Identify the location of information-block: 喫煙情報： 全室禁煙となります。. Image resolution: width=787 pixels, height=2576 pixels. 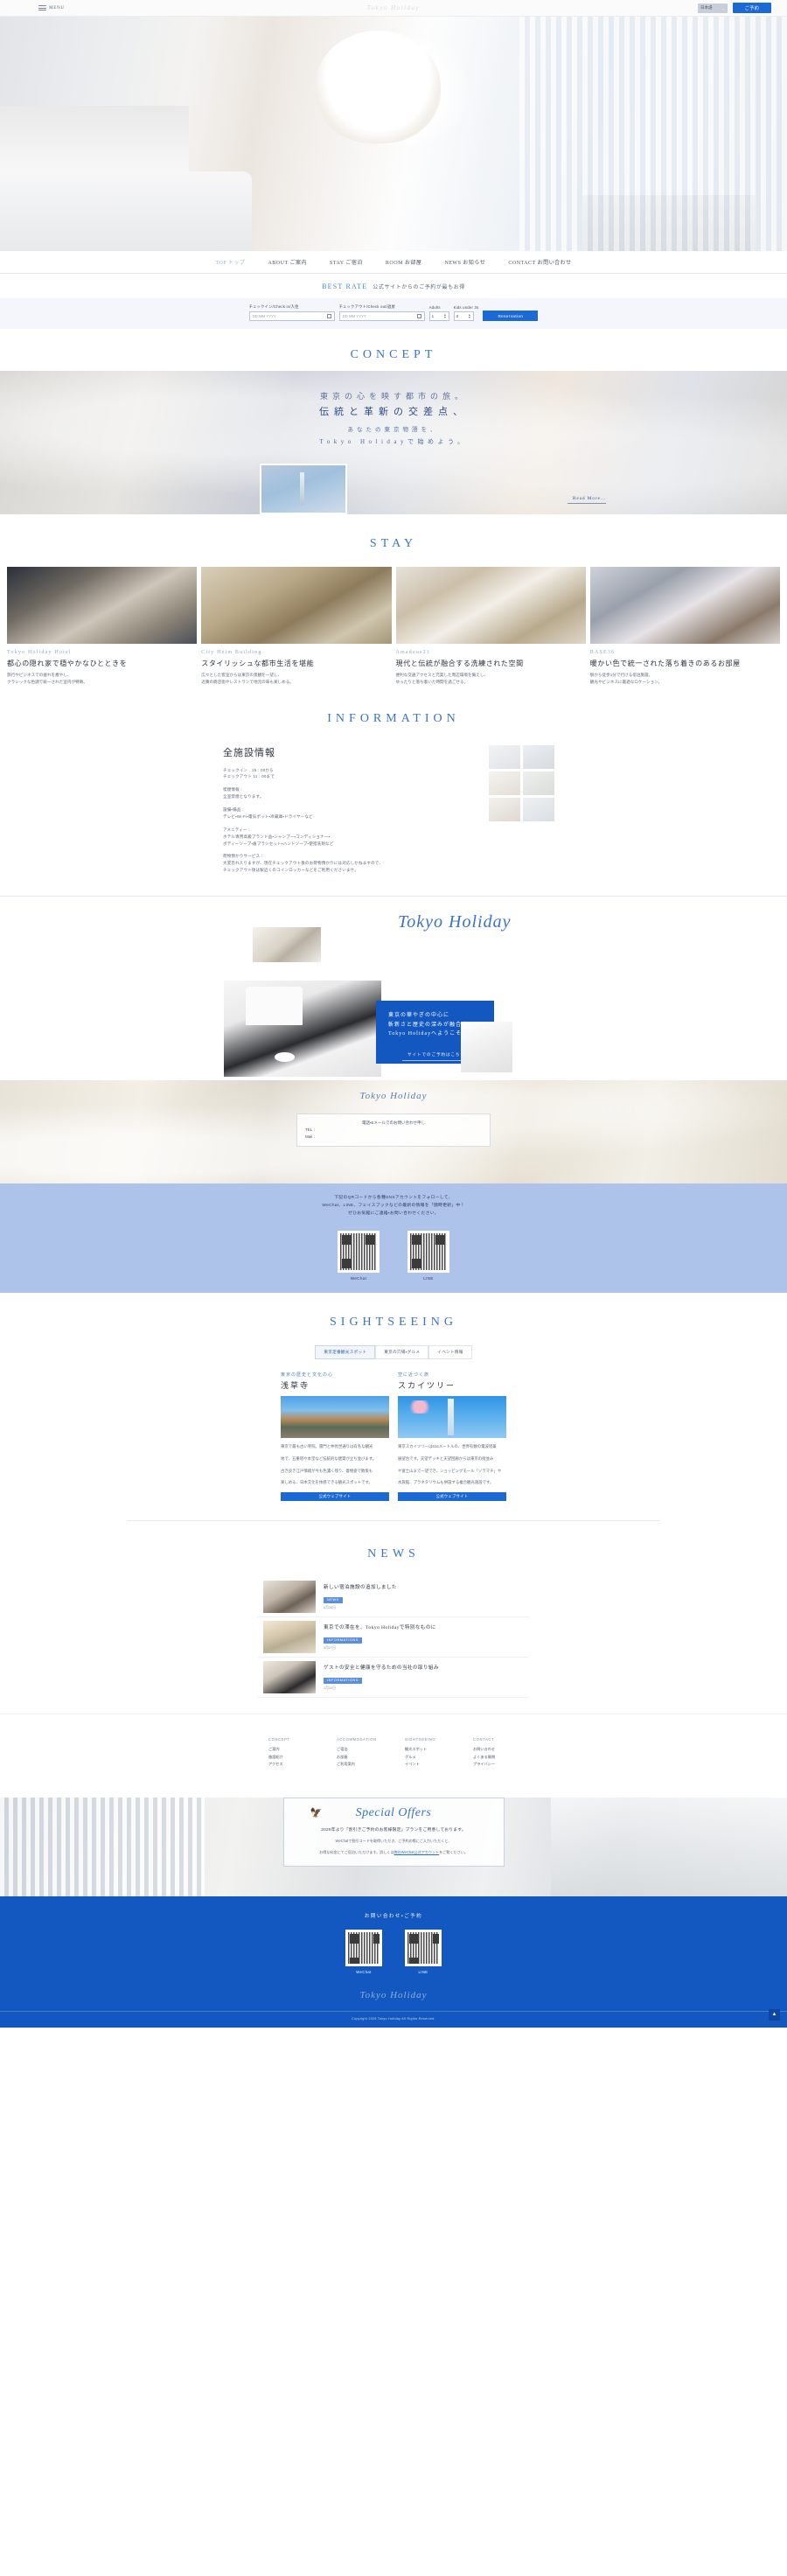
(350, 793).